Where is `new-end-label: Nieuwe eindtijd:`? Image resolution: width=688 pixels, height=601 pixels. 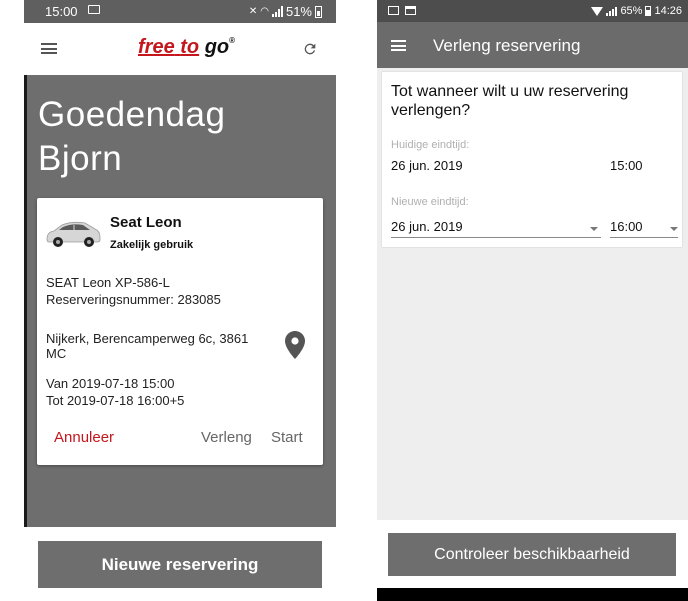 new-end-label: Nieuwe eindtijd: is located at coordinates (430, 202).